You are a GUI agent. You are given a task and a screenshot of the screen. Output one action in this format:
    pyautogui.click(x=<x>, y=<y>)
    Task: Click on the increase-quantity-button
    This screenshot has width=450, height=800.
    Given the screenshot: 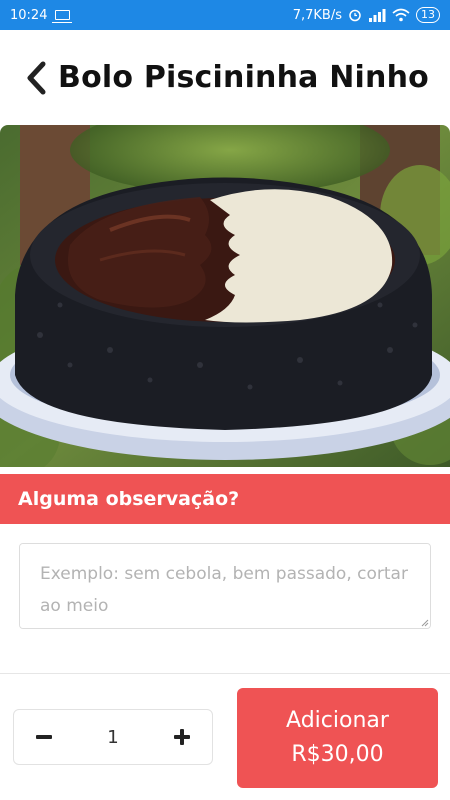 What is the action you would take?
    pyautogui.click(x=182, y=737)
    